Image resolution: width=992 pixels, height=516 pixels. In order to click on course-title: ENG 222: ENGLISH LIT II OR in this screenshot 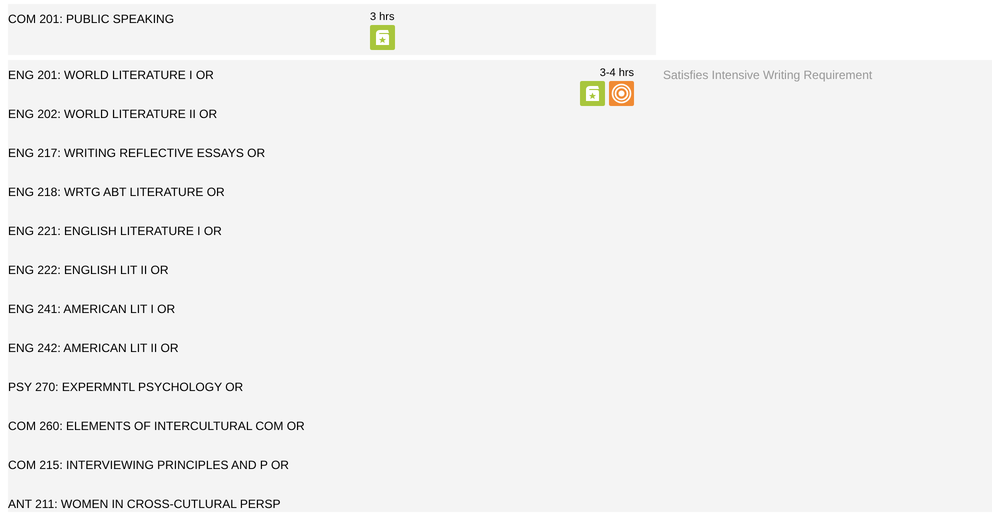, I will do `click(89, 270)`.